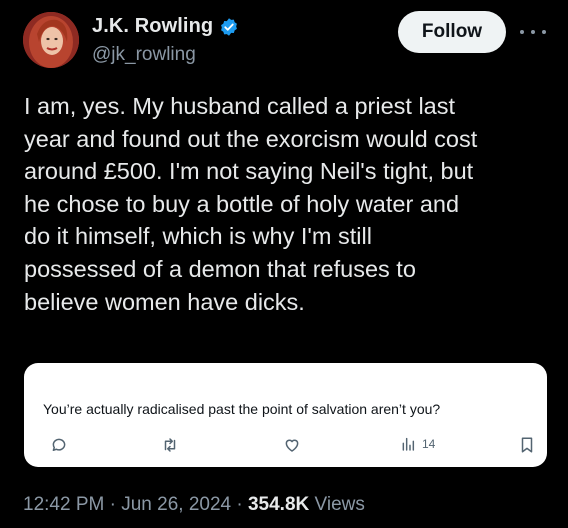 The width and height of the screenshot is (568, 528). Describe the element at coordinates (429, 444) in the screenshot. I see `quoted-post-views-count: 14` at that location.